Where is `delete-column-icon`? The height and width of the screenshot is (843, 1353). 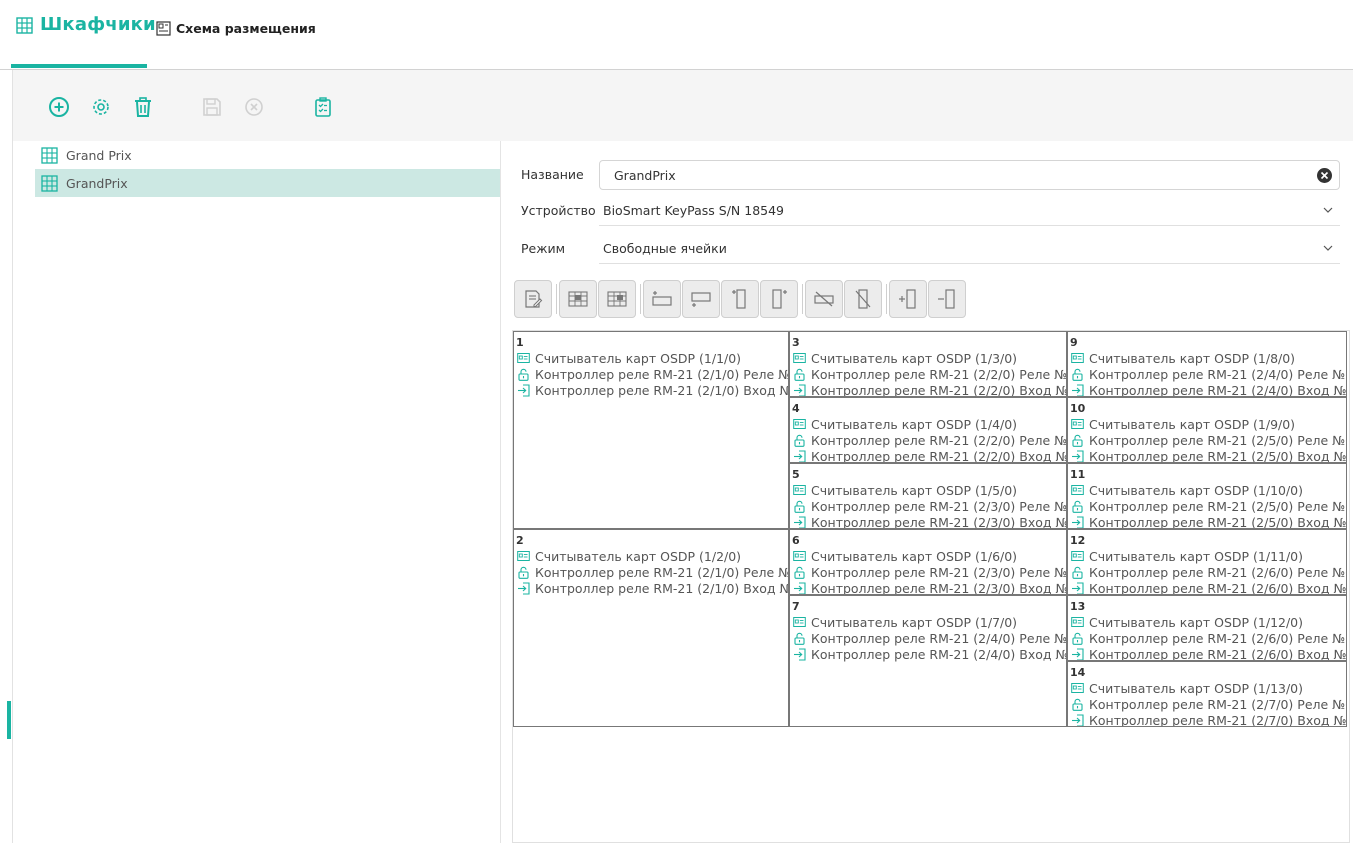 delete-column-icon is located at coordinates (863, 299).